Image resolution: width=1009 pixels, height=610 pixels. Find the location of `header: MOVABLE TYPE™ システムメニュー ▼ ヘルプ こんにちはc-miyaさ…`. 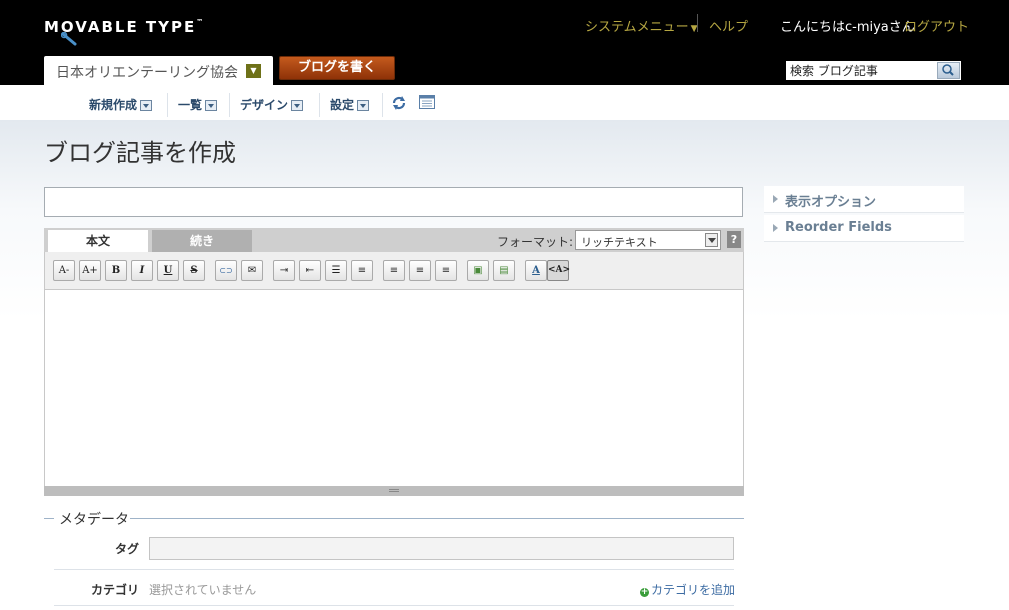

header: MOVABLE TYPE™ システムメニュー ▼ ヘルプ こんにちはc-miyaさ… is located at coordinates (504, 42).